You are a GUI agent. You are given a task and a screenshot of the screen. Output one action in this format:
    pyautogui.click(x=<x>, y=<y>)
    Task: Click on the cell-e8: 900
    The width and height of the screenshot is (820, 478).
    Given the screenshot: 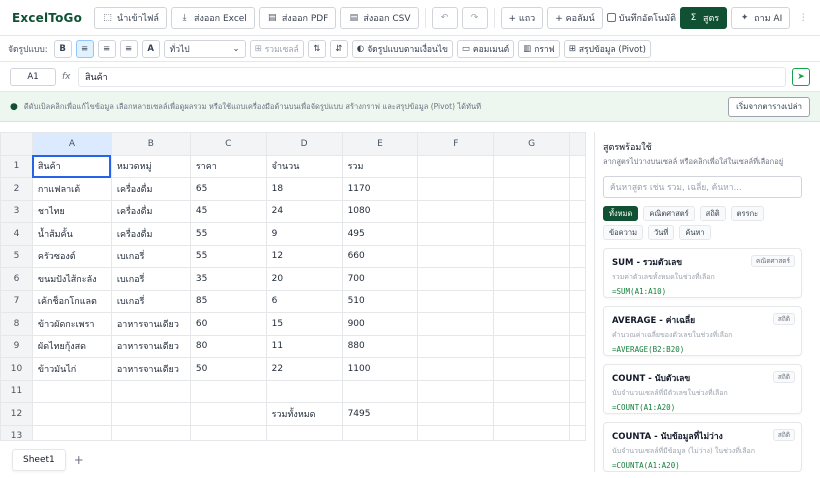 What is the action you would take?
    pyautogui.click(x=380, y=324)
    